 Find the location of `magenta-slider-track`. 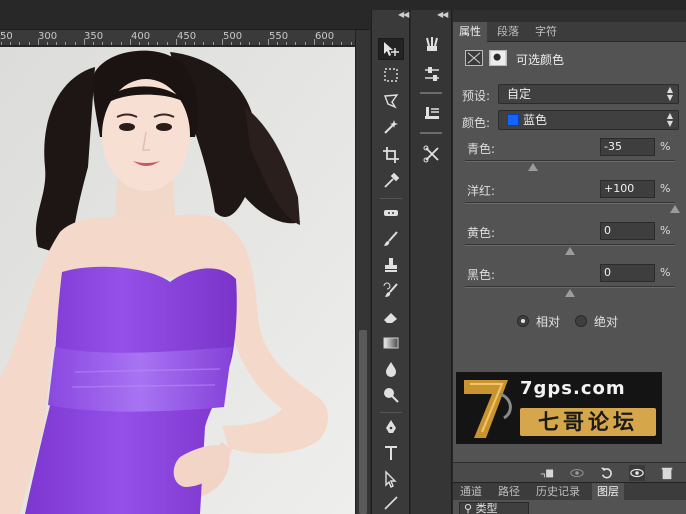

magenta-slider-track is located at coordinates (570, 203).